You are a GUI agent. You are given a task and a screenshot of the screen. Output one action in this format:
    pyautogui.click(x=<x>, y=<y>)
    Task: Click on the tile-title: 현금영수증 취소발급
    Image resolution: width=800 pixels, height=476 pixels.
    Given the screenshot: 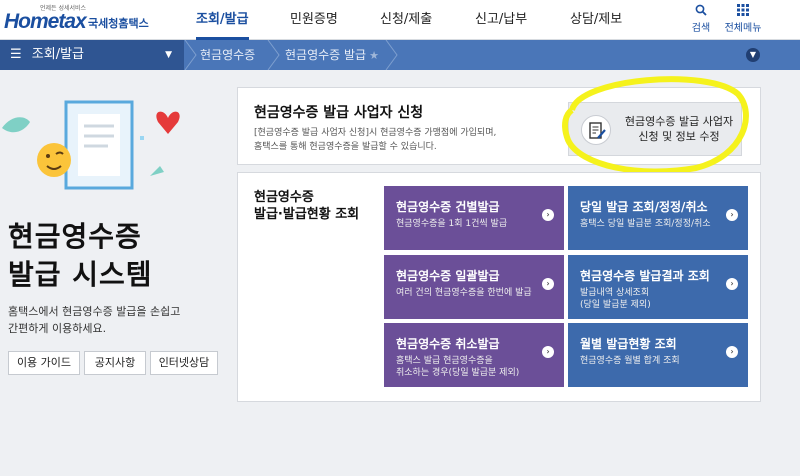 What is the action you would take?
    pyautogui.click(x=448, y=344)
    